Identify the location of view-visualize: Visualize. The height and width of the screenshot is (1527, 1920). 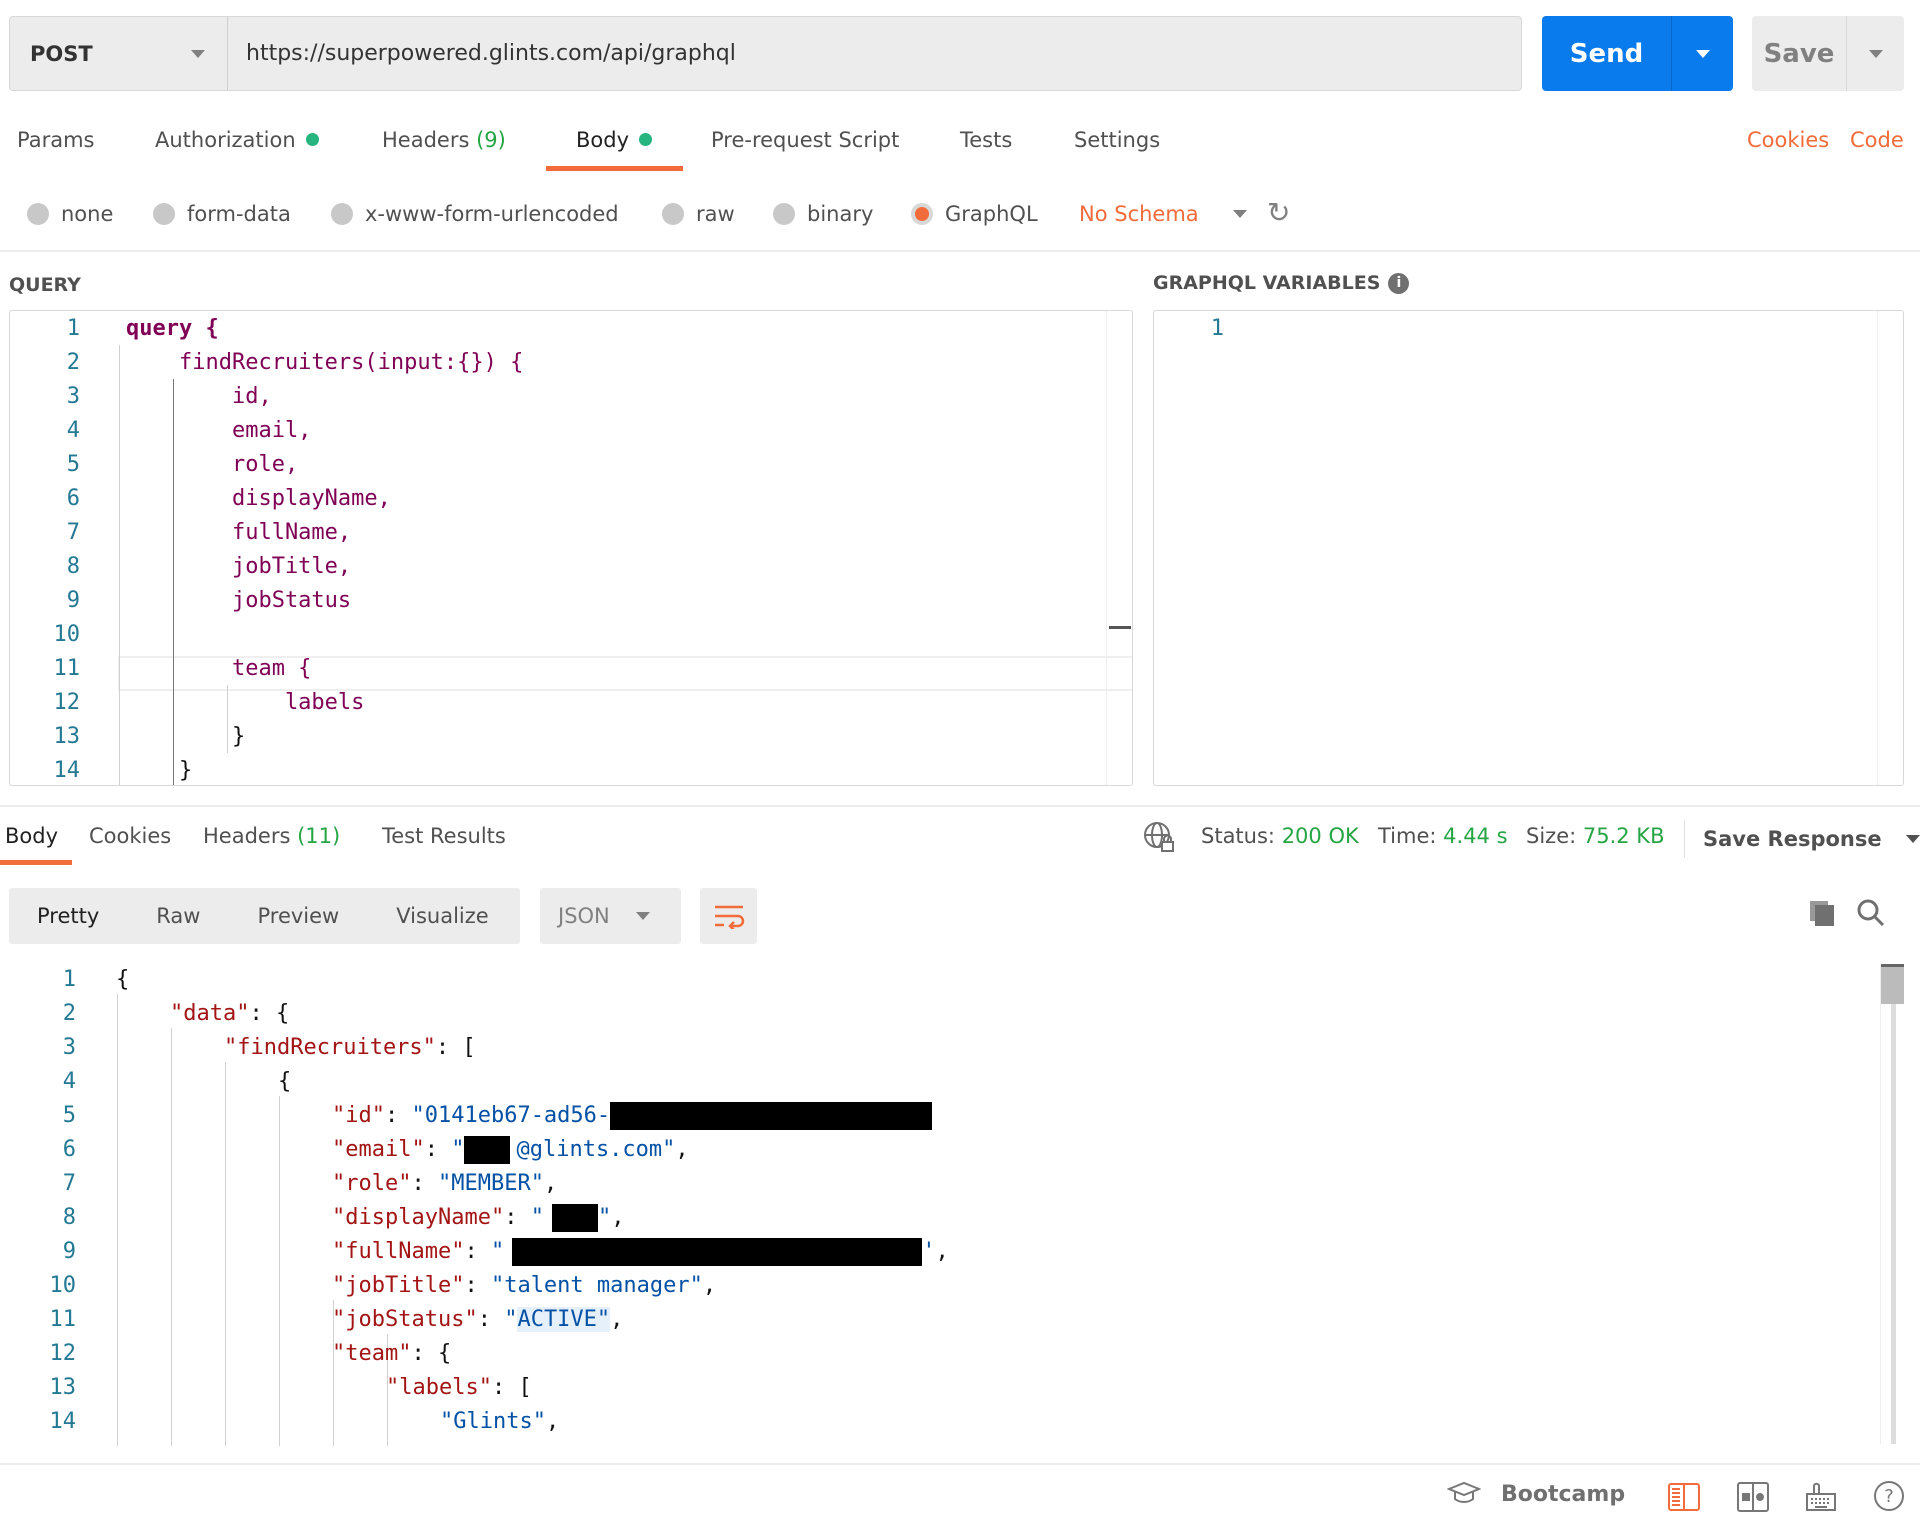
(442, 916).